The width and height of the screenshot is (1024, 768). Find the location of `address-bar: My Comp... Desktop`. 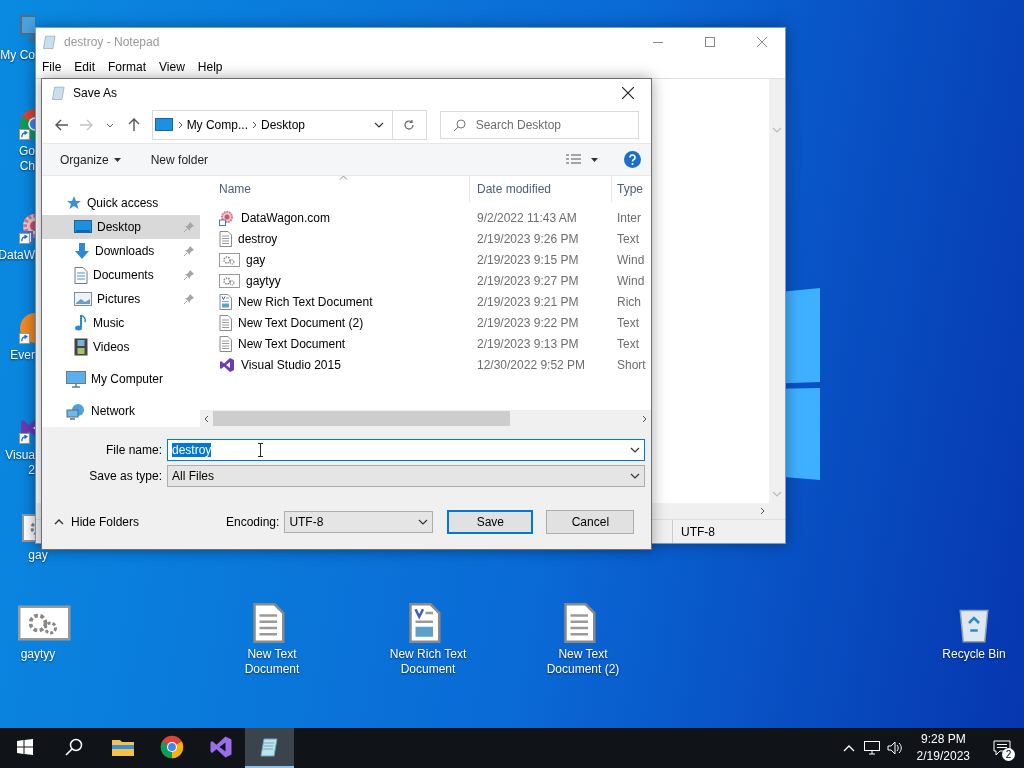

address-bar: My Comp... Desktop is located at coordinates (272, 125).